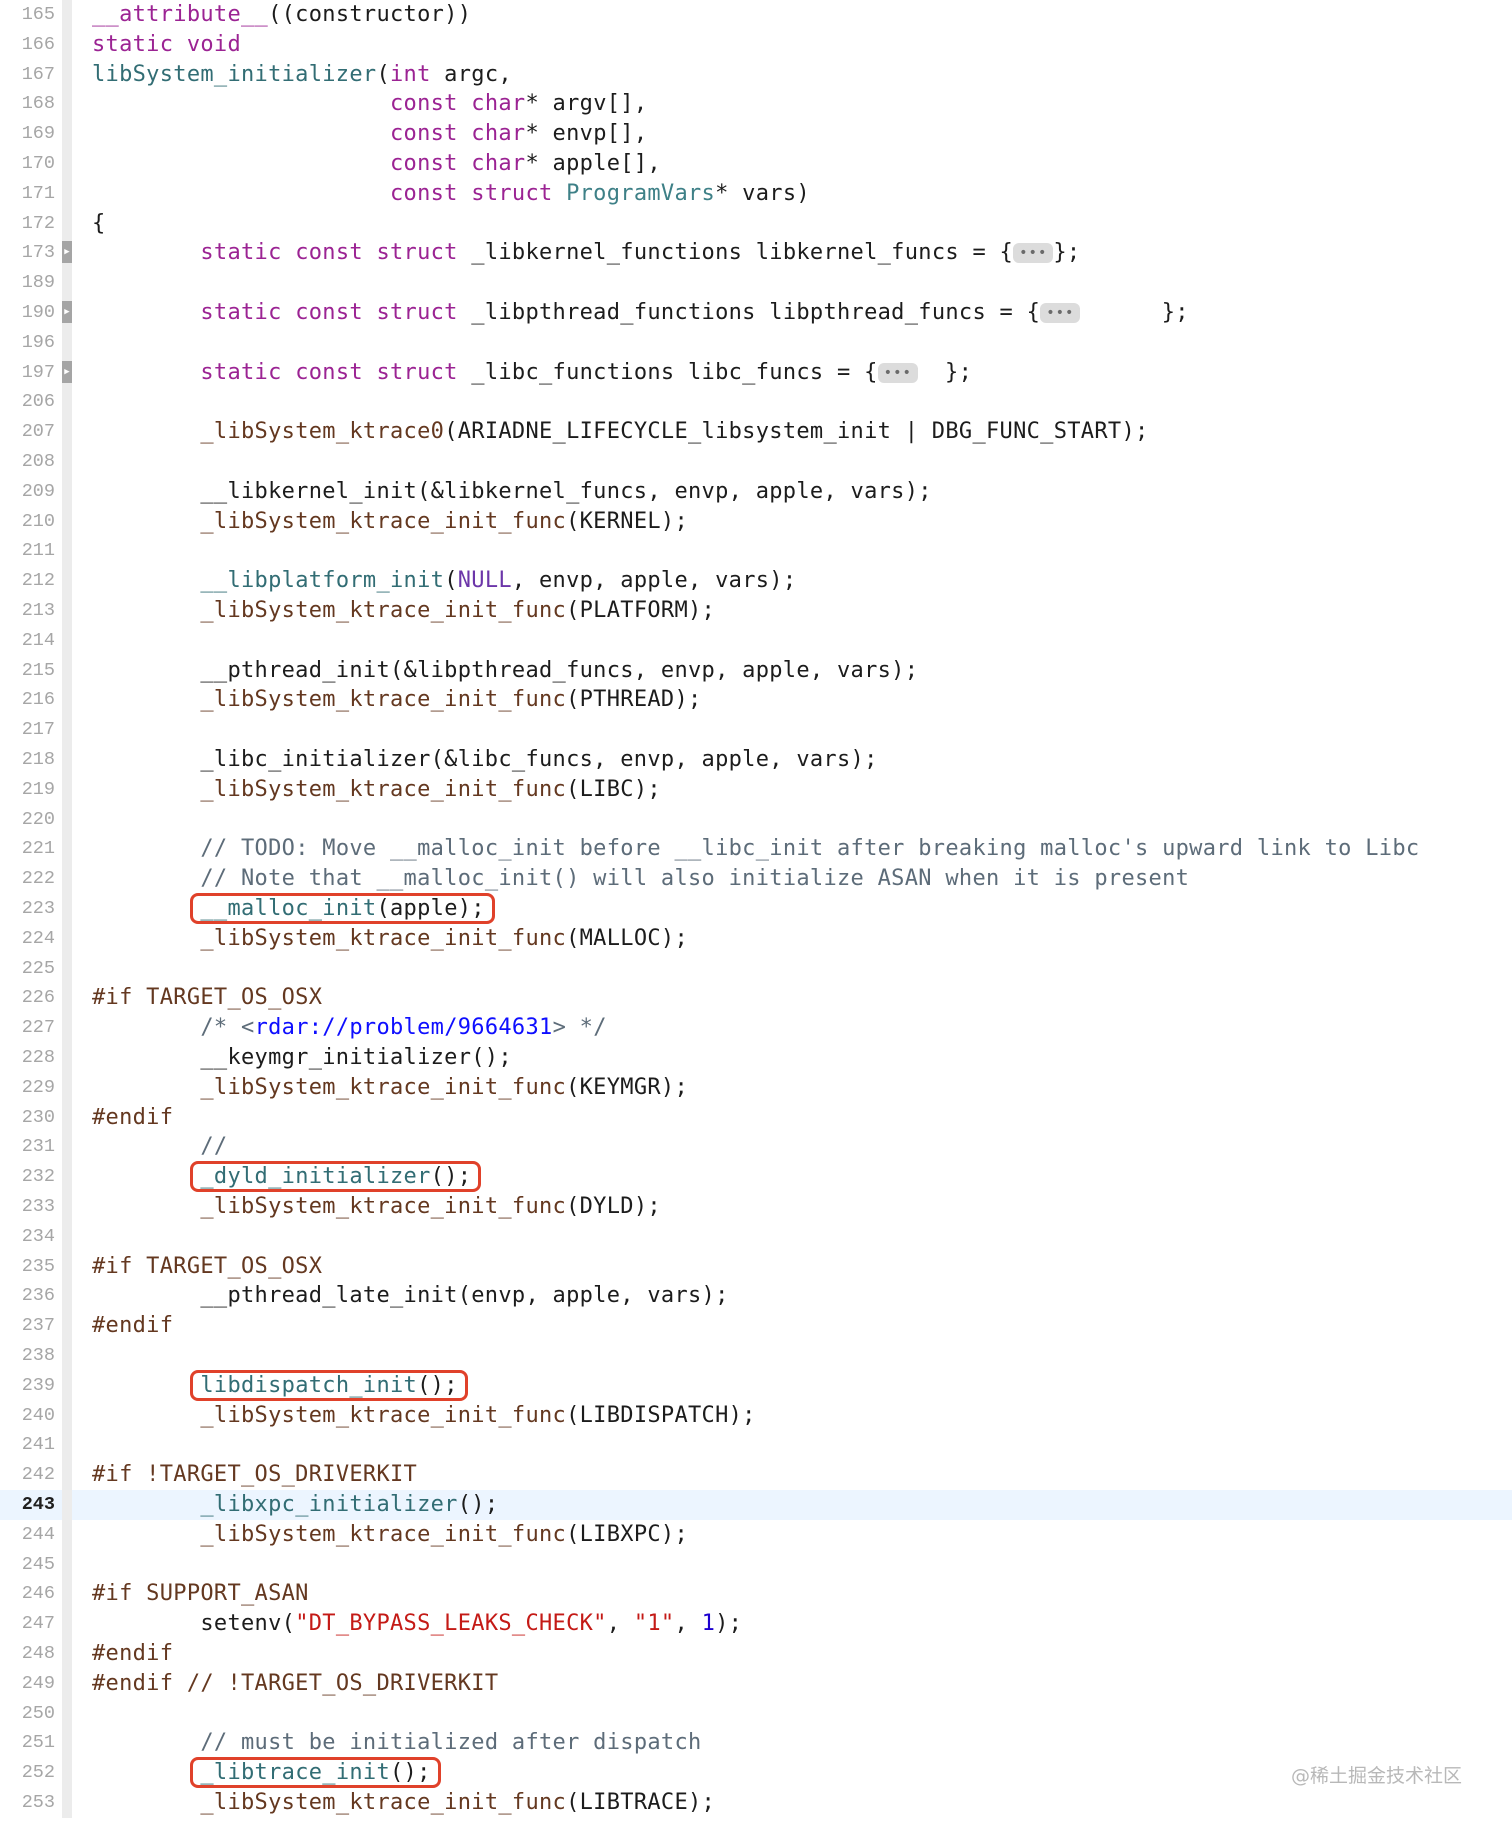 This screenshot has width=1512, height=1828. I want to click on code-line: 243 _libxpc_initializer();, so click(756, 1505).